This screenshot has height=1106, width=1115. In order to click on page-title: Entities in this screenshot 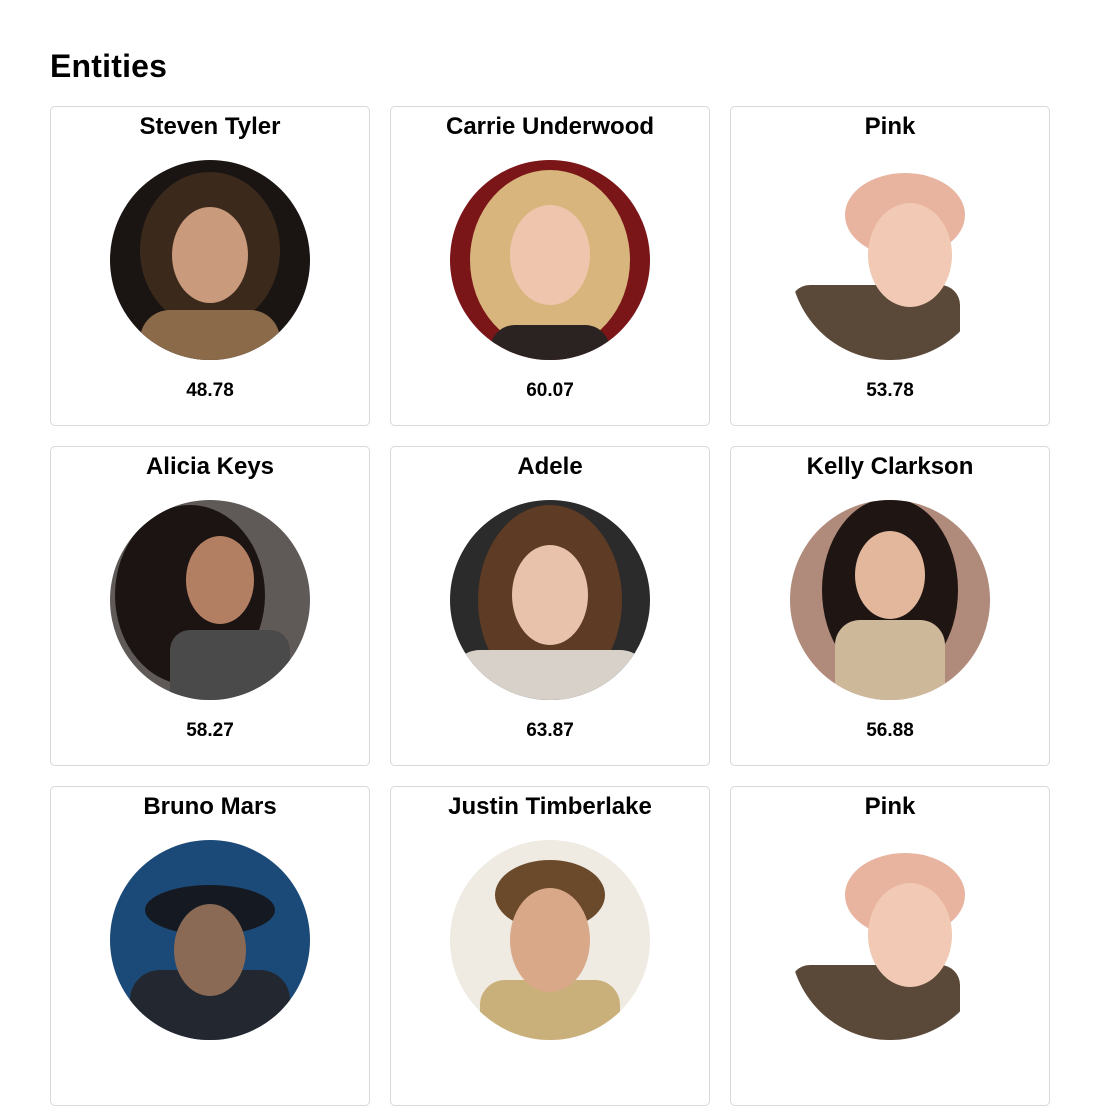, I will do `click(109, 66)`.